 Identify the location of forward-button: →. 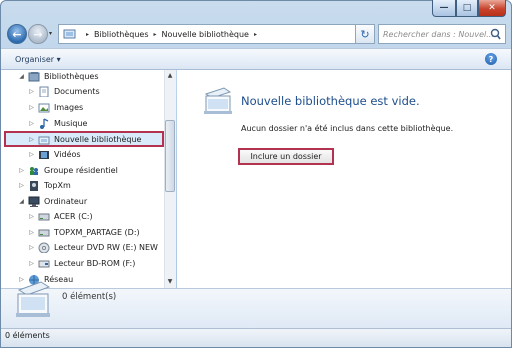
(38, 34).